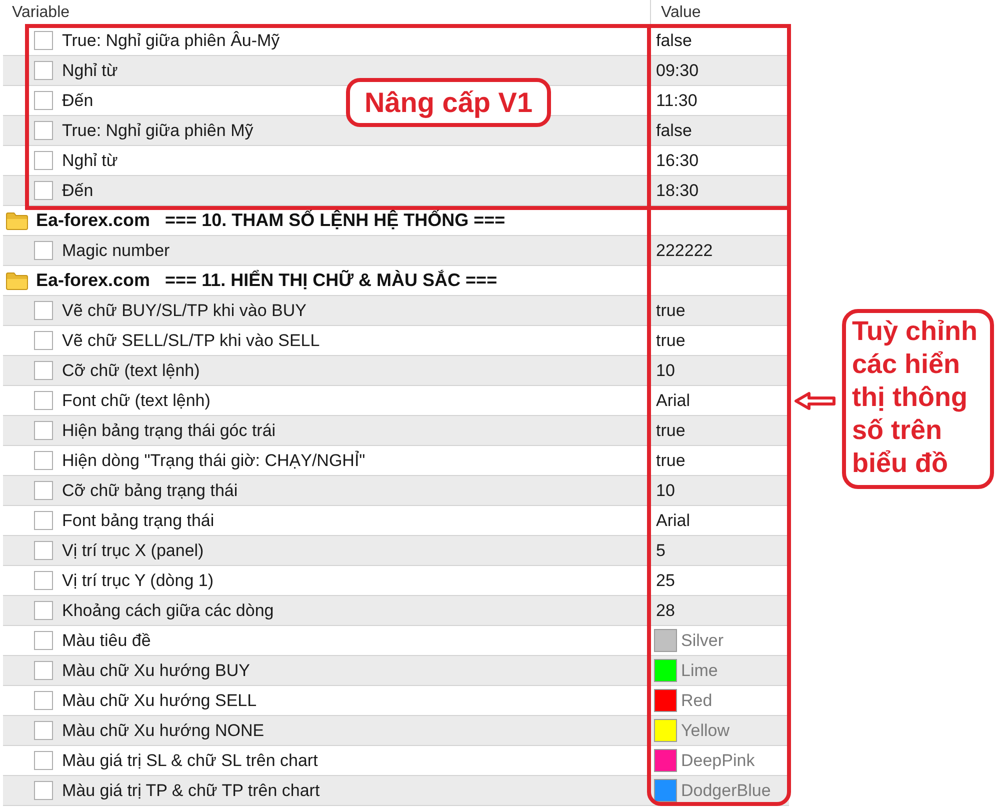 The image size is (997, 808). Describe the element at coordinates (665, 581) in the screenshot. I see `parameter-value: 25` at that location.